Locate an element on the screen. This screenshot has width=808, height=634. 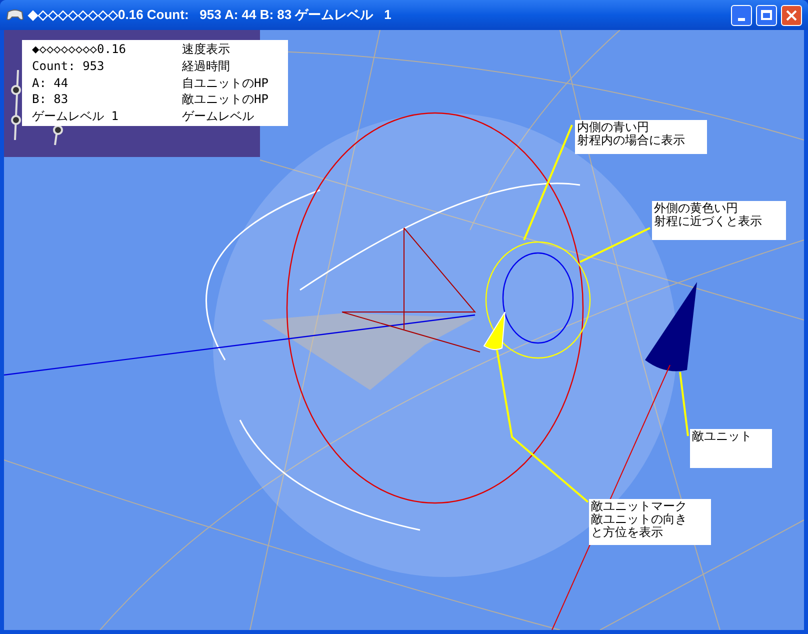
info-value: Count: 953 is located at coordinates (69, 66).